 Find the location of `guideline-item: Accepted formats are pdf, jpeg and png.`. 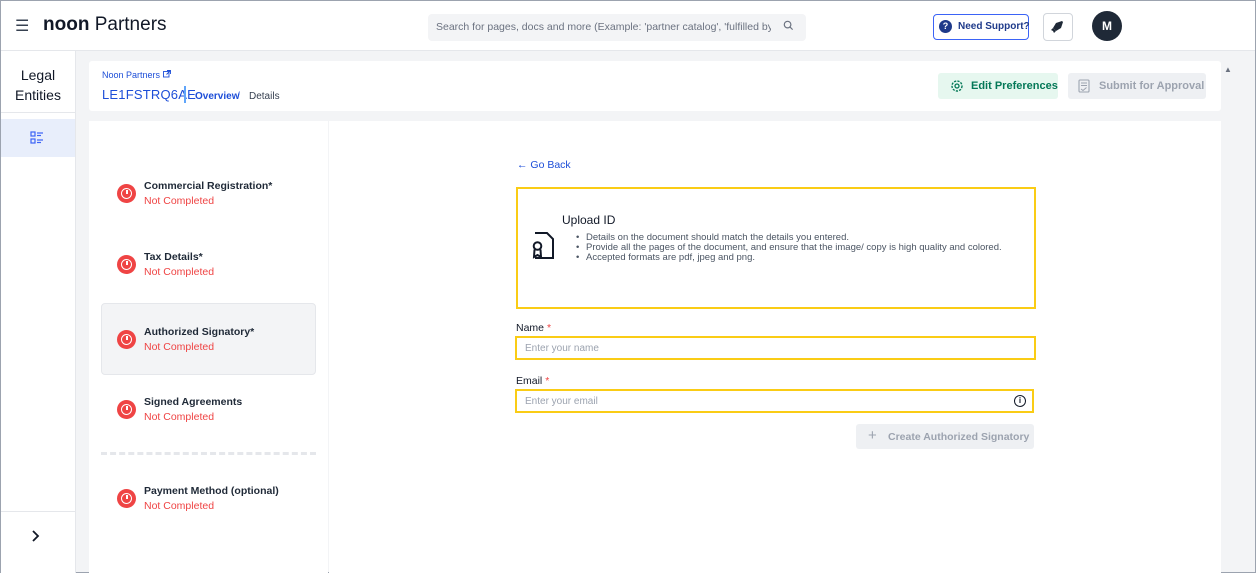

guideline-item: Accepted formats are pdf, jpeg and png. is located at coordinates (794, 258).